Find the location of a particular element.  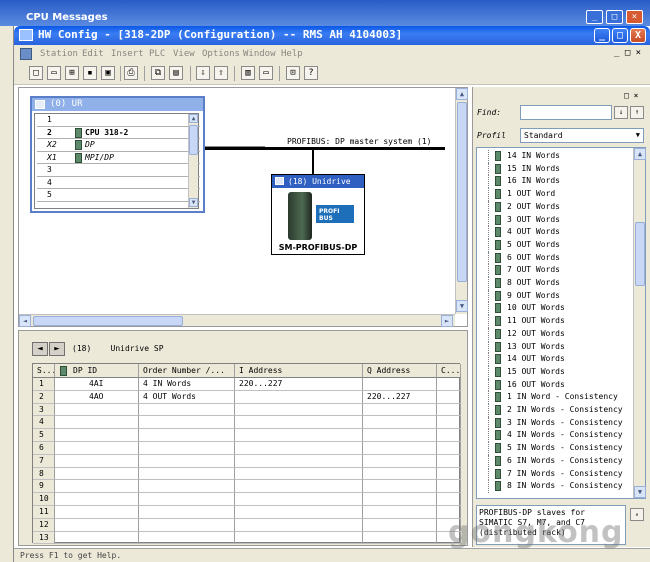

background-close-button: × is located at coordinates (634, 17).